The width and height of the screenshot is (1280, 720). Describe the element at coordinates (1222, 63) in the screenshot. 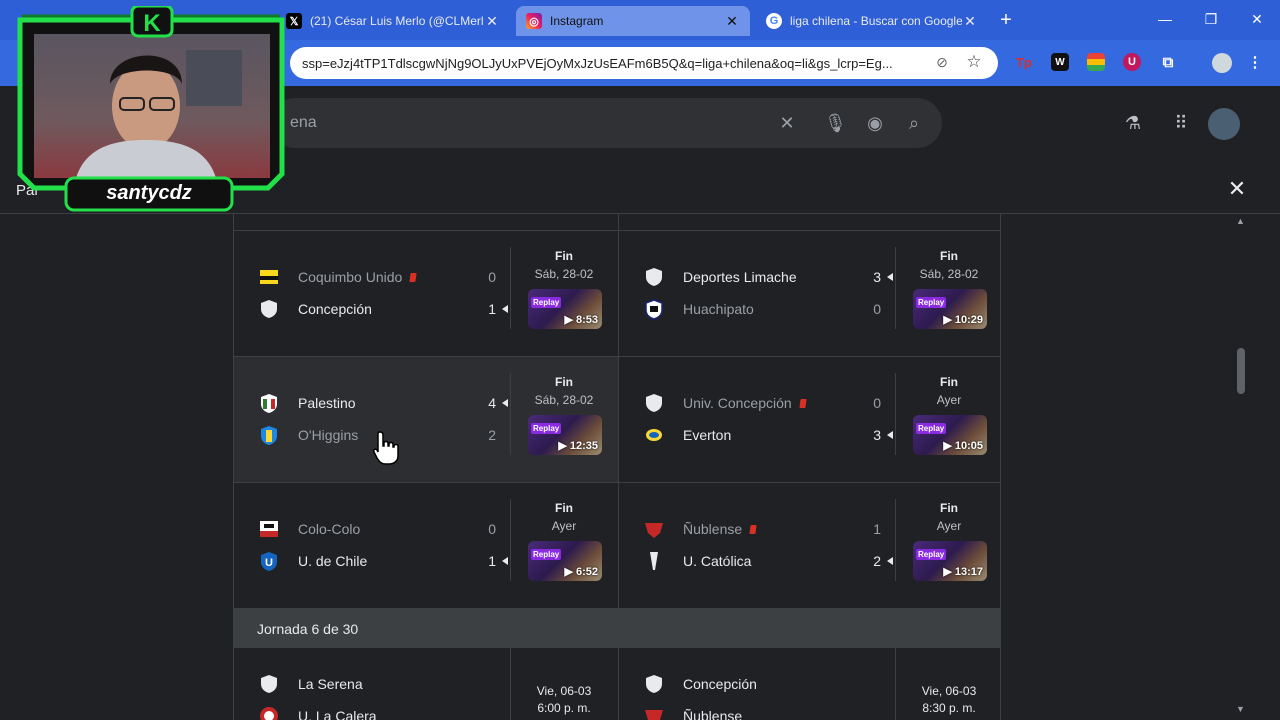

I see `profile-avatar` at that location.